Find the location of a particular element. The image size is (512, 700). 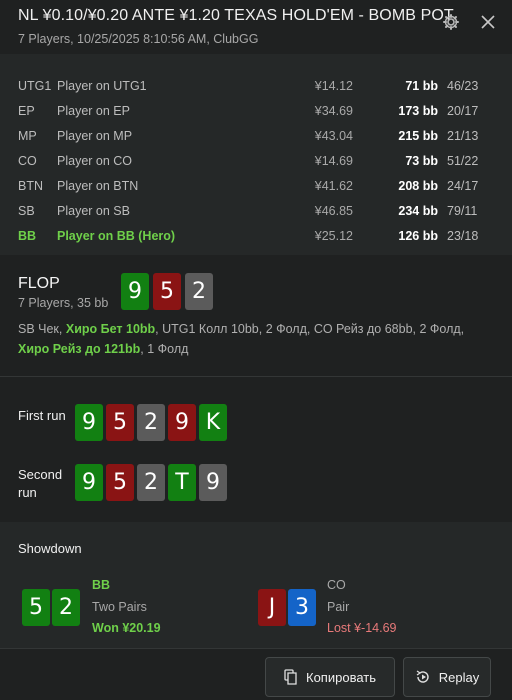

second-run-card: 5 is located at coordinates (120, 482).